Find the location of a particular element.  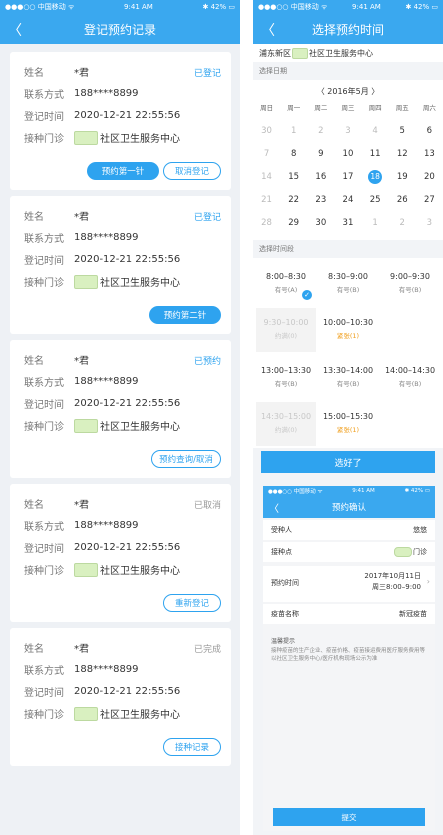

day-number: 21 is located at coordinates (266, 200).